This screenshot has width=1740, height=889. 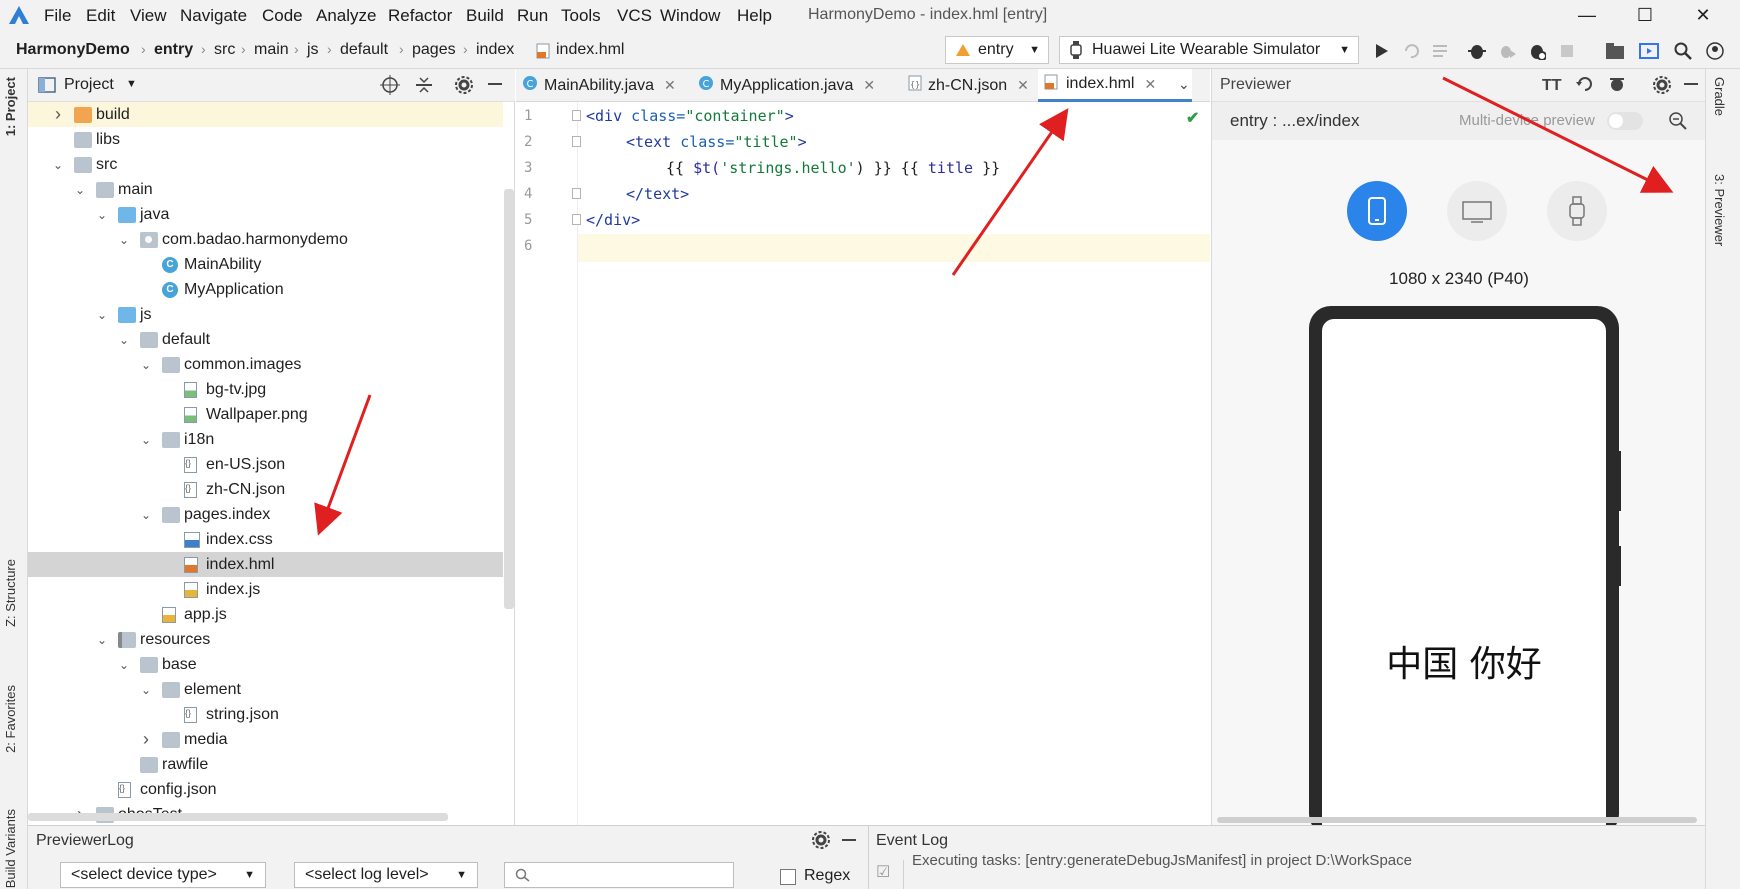 I want to click on breadcrumb-item: src, so click(x=224, y=50).